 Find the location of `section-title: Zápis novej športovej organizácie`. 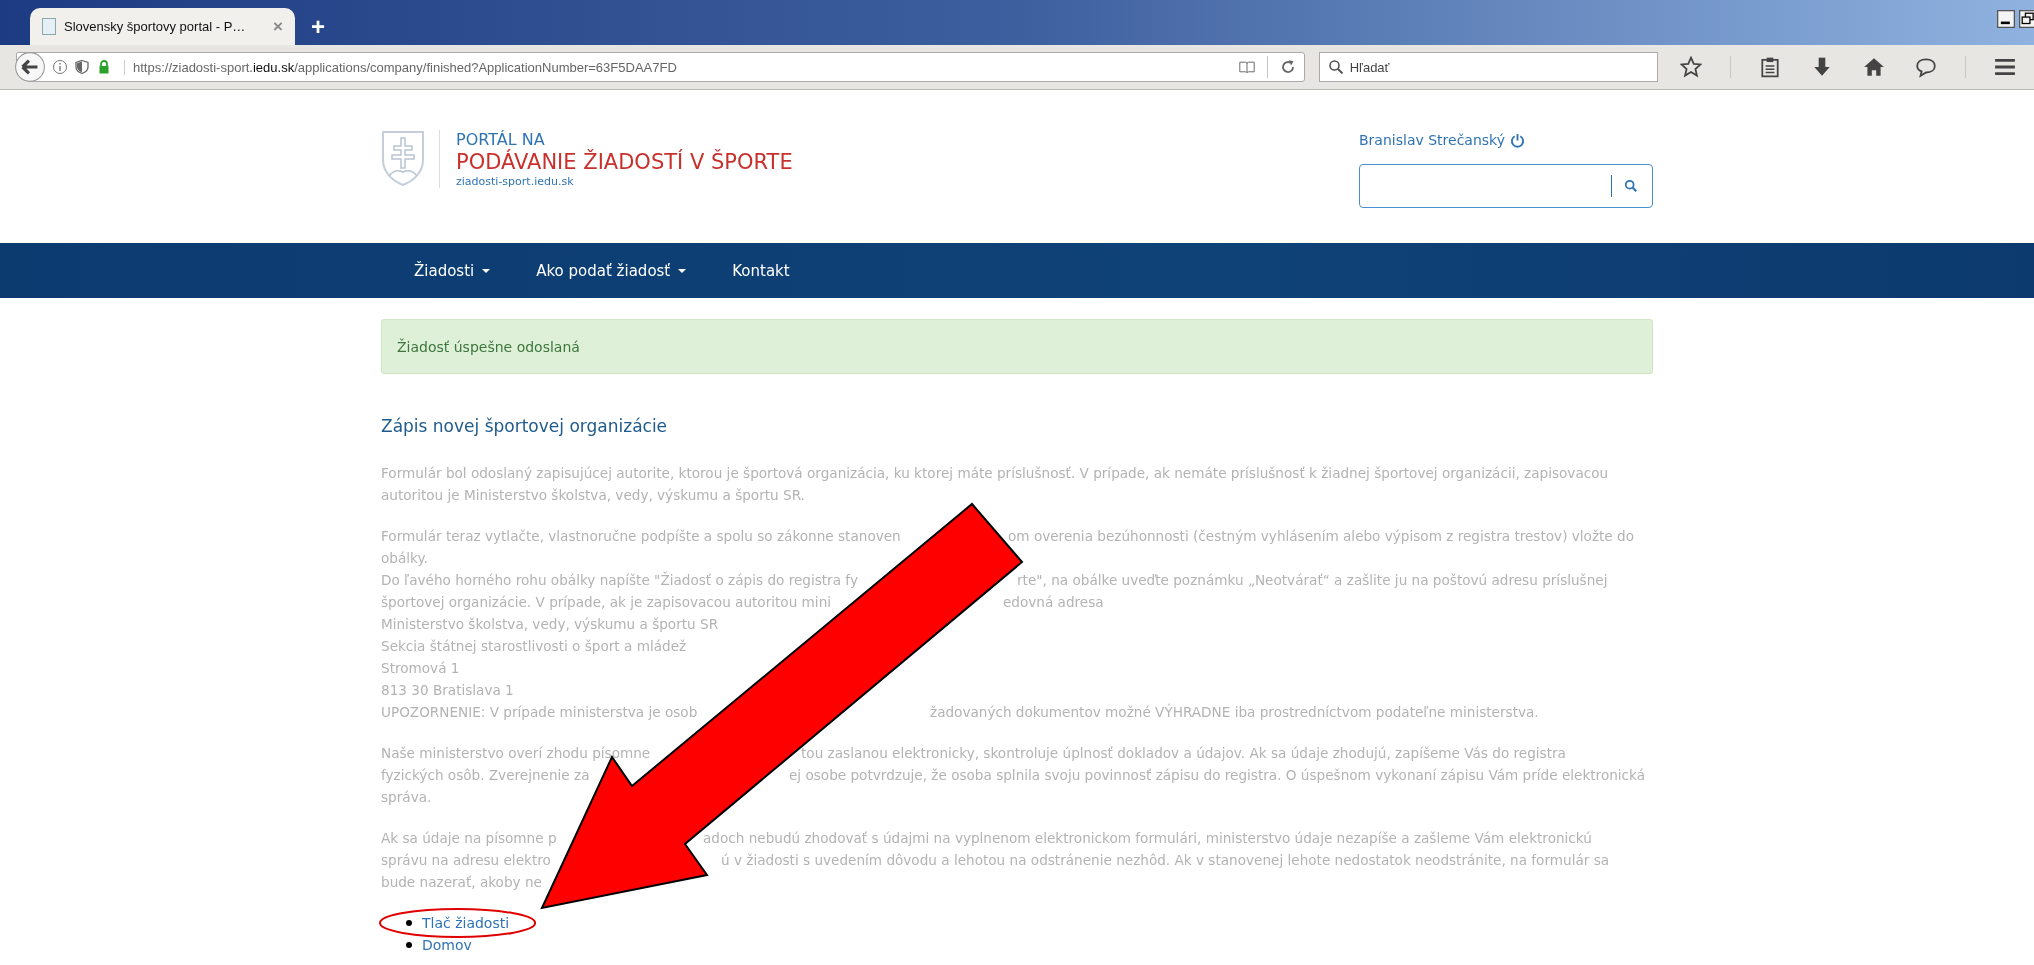

section-title: Zápis novej športovej organizácie is located at coordinates (525, 426).